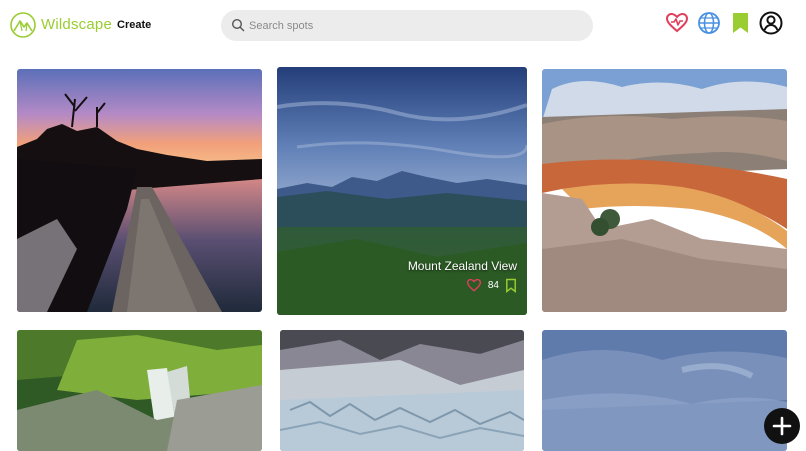 Image resolution: width=806 pixels, height=451 pixels. I want to click on plus-icon, so click(782, 426).